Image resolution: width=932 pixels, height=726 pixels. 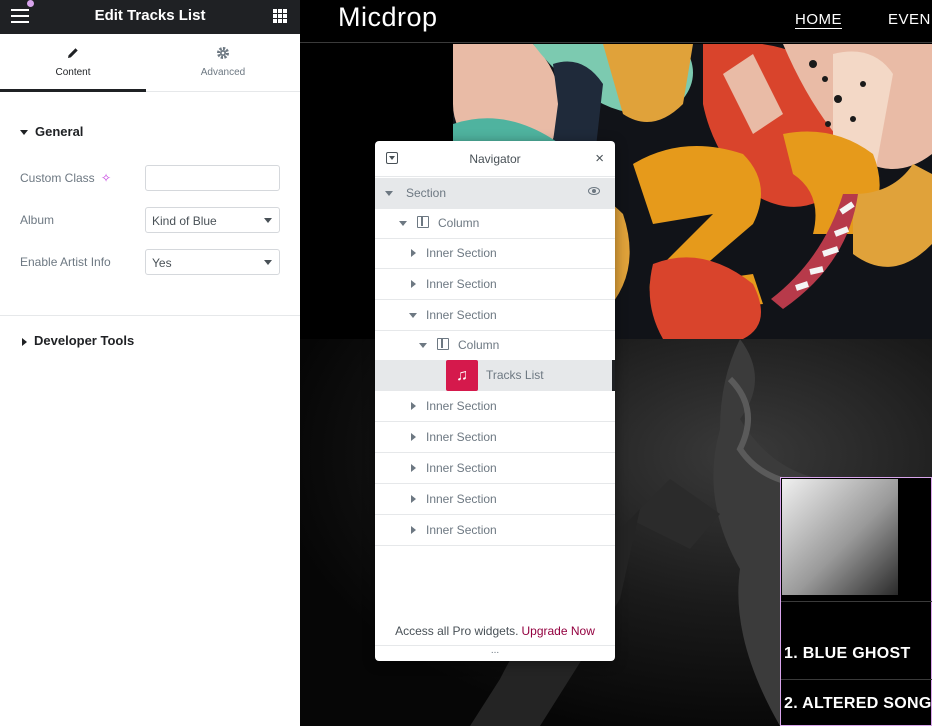 I want to click on custom-class-input, so click(x=212, y=178).